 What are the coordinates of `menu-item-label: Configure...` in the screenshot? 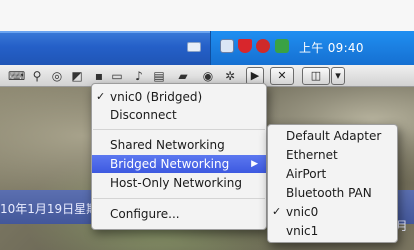 It's located at (145, 214).